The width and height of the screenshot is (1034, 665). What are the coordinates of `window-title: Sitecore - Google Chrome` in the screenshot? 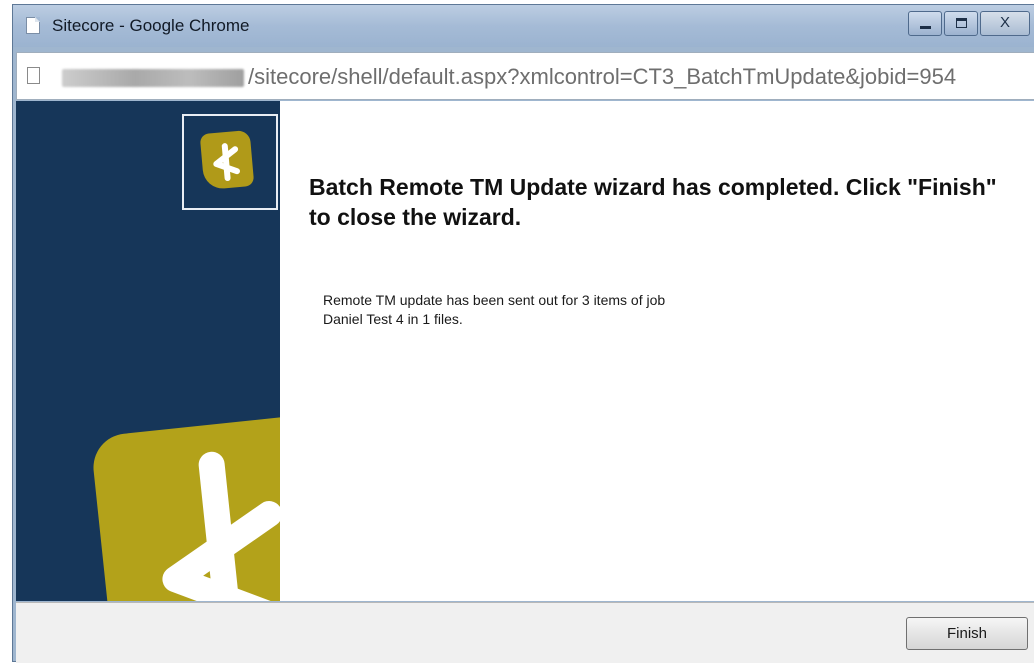 It's located at (151, 25).